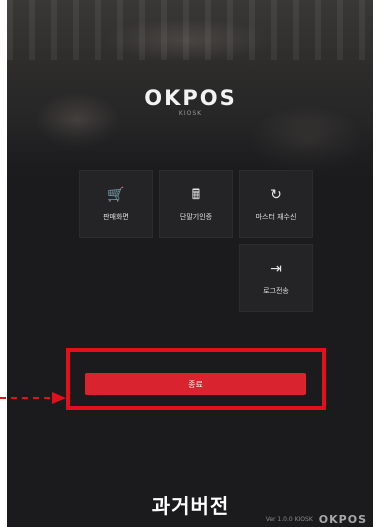  Describe the element at coordinates (195, 384) in the screenshot. I see `exit-button: 종료` at that location.